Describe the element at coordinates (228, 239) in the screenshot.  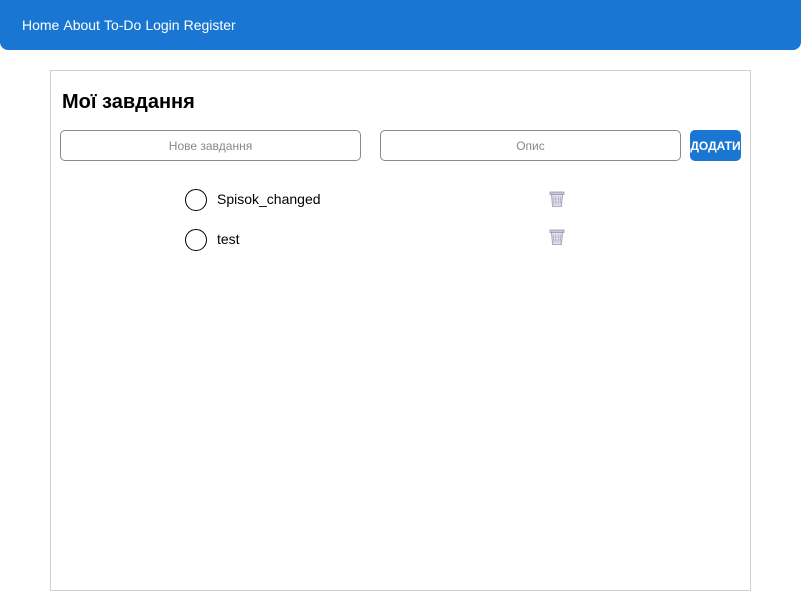
I see `task-label: test` at that location.